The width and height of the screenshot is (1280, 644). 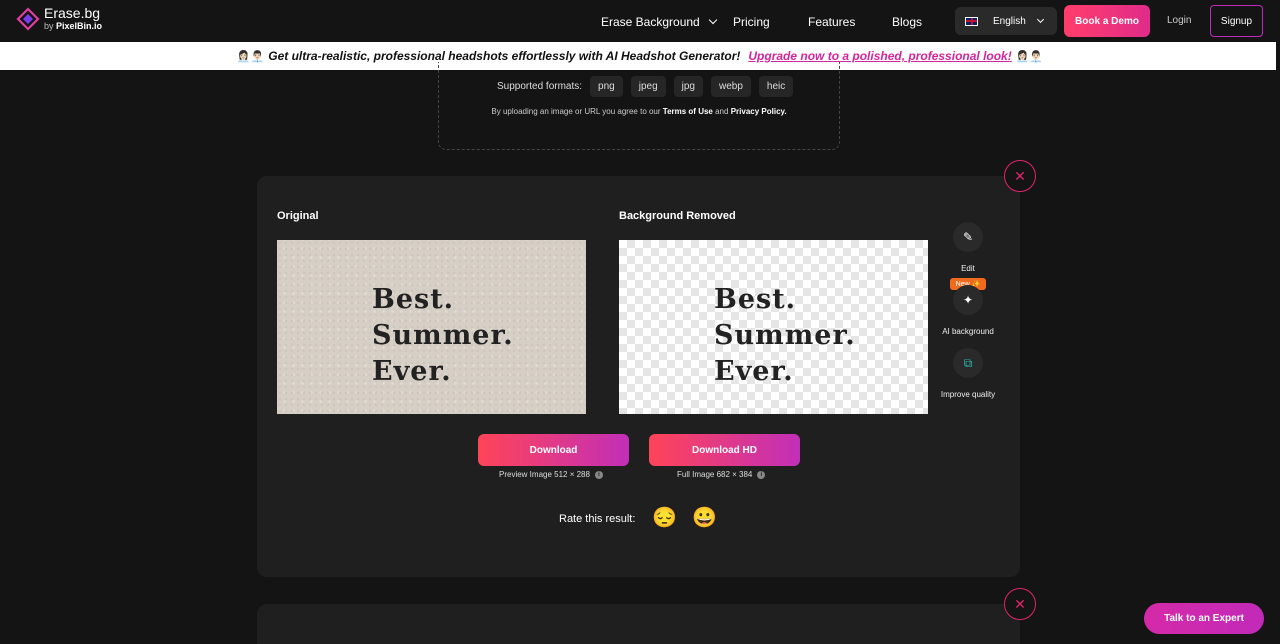 I want to click on nav-features: Features, so click(x=831, y=22).